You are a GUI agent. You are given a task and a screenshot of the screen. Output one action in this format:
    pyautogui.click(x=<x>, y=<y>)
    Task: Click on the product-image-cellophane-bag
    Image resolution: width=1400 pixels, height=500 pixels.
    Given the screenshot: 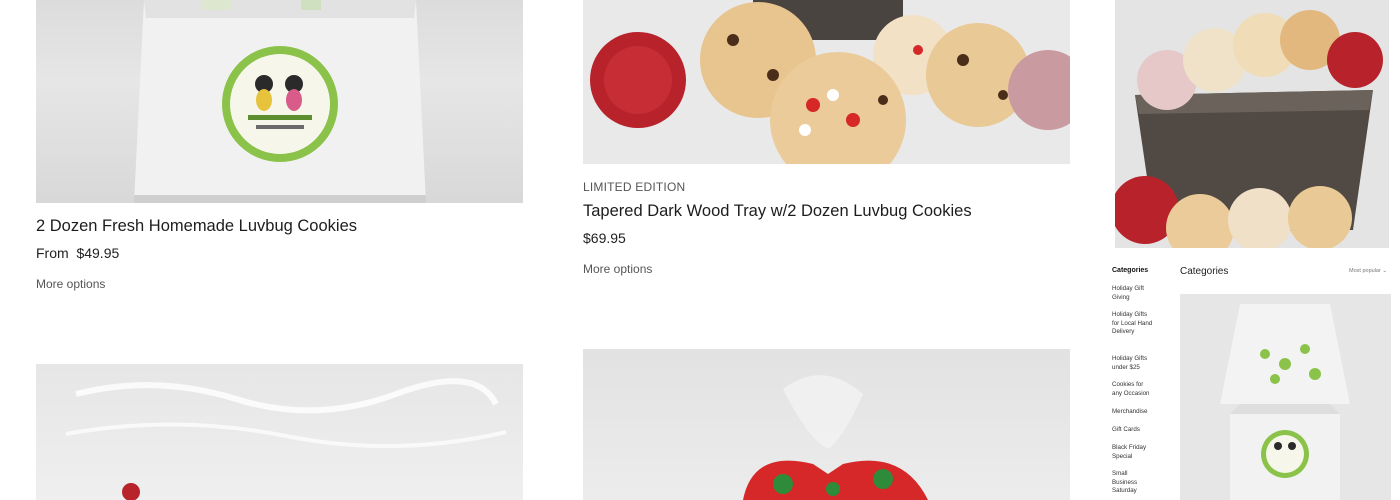 What is the action you would take?
    pyautogui.click(x=279, y=432)
    